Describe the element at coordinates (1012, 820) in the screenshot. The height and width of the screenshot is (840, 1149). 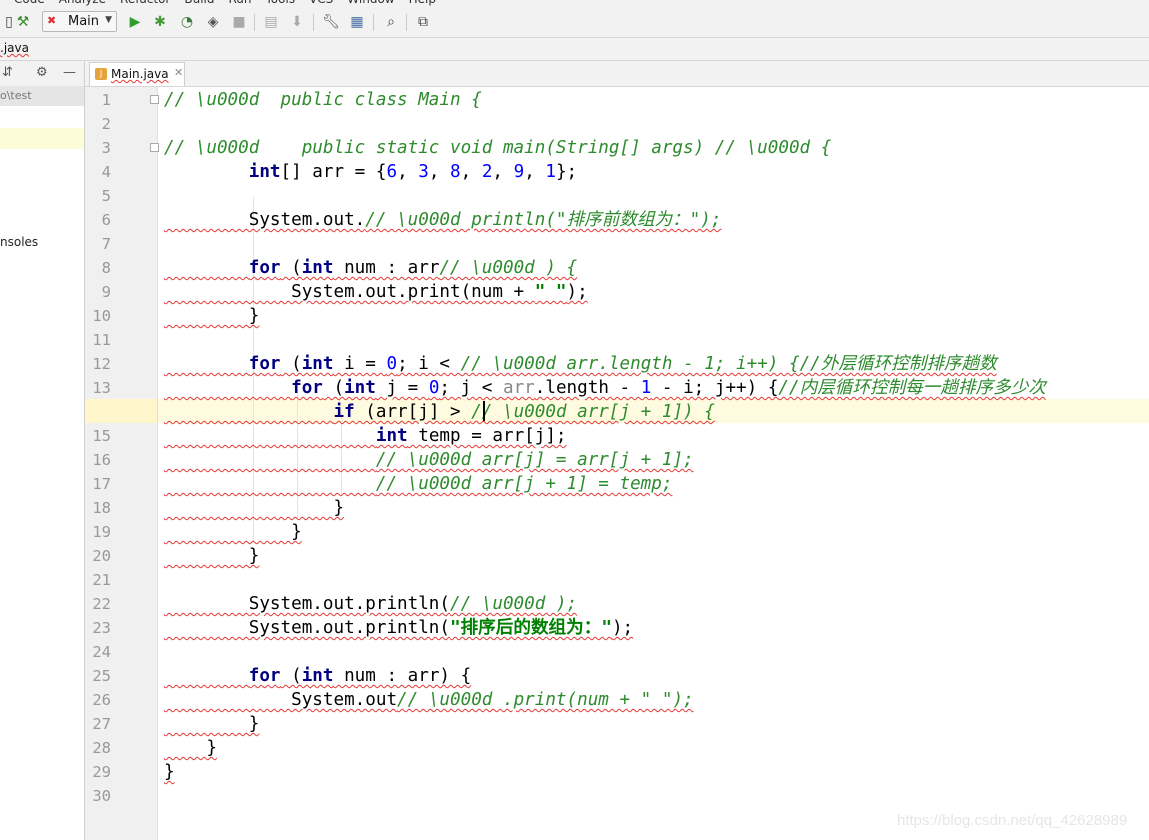
I see `watermark-text: https://blog.csdn.net/qq_42628989` at that location.